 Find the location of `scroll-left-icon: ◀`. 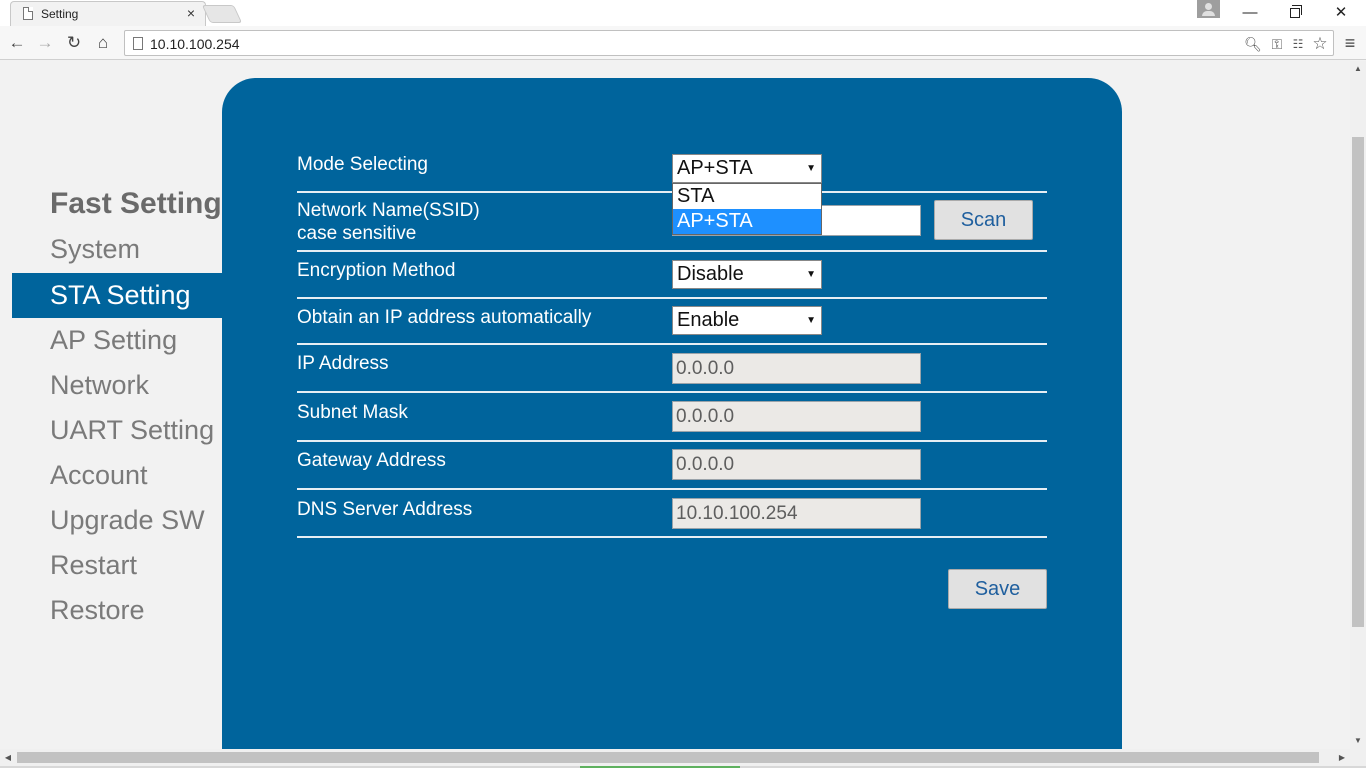

scroll-left-icon: ◀ is located at coordinates (8, 757).